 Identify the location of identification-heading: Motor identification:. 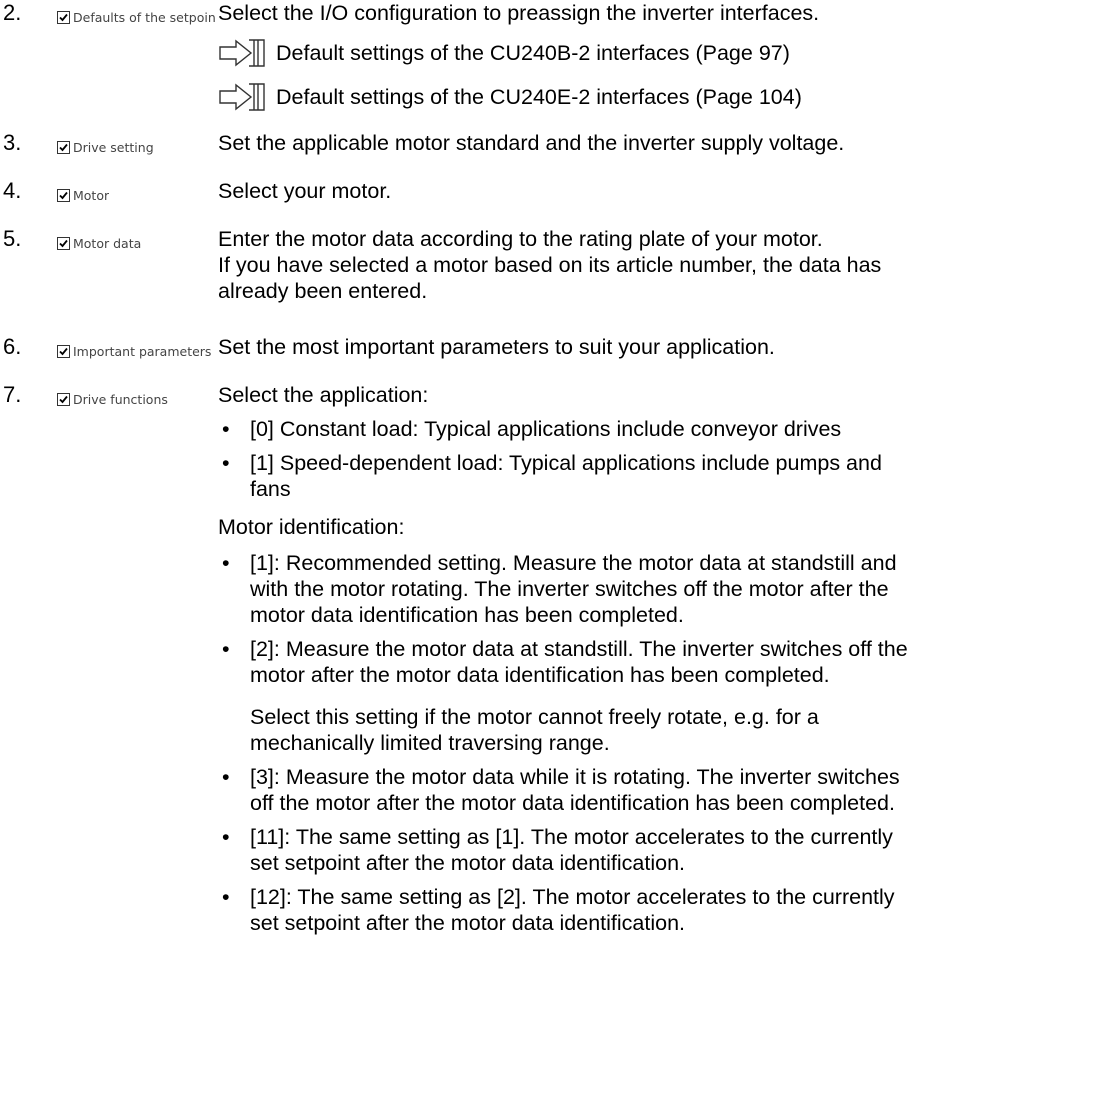
(311, 527).